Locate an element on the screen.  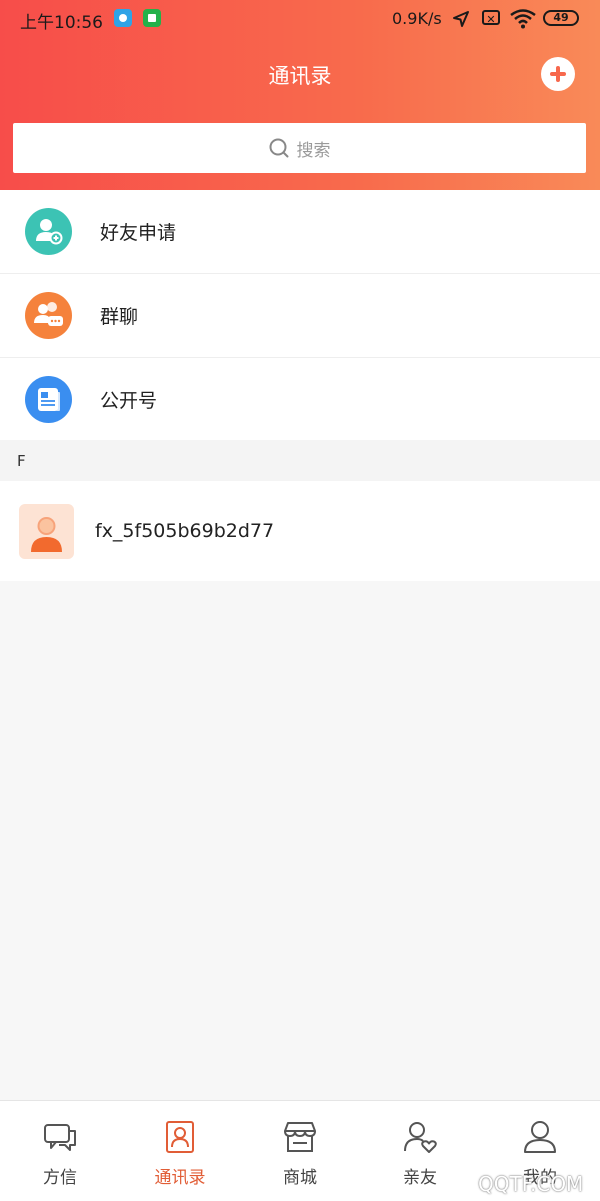
contact-name: fx_5f505b69b2d77 is located at coordinates (185, 531).